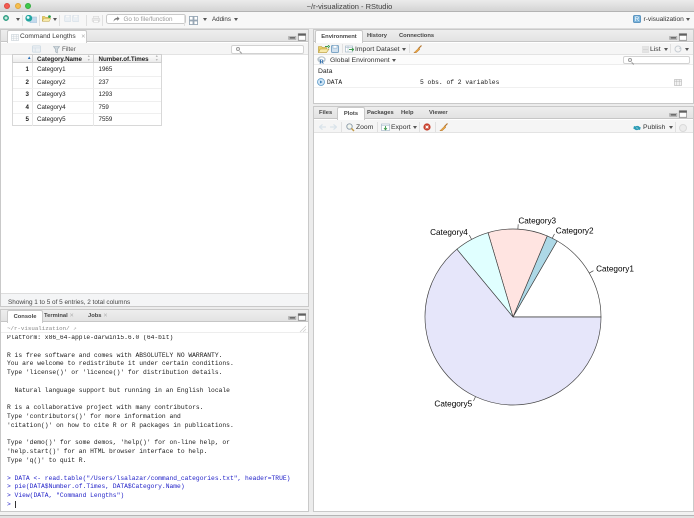 The image size is (694, 518). What do you see at coordinates (449, 232) in the screenshot?
I see `svg-text: Category4` at bounding box center [449, 232].